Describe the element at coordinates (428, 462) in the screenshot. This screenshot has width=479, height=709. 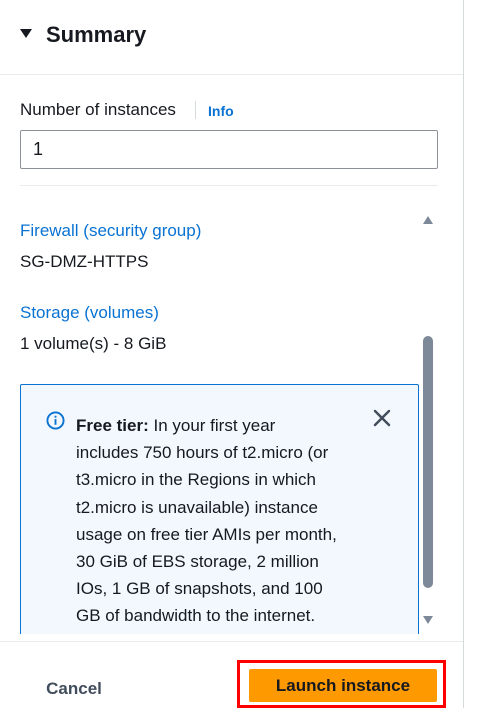
I see `scrollbar-thumb` at that location.